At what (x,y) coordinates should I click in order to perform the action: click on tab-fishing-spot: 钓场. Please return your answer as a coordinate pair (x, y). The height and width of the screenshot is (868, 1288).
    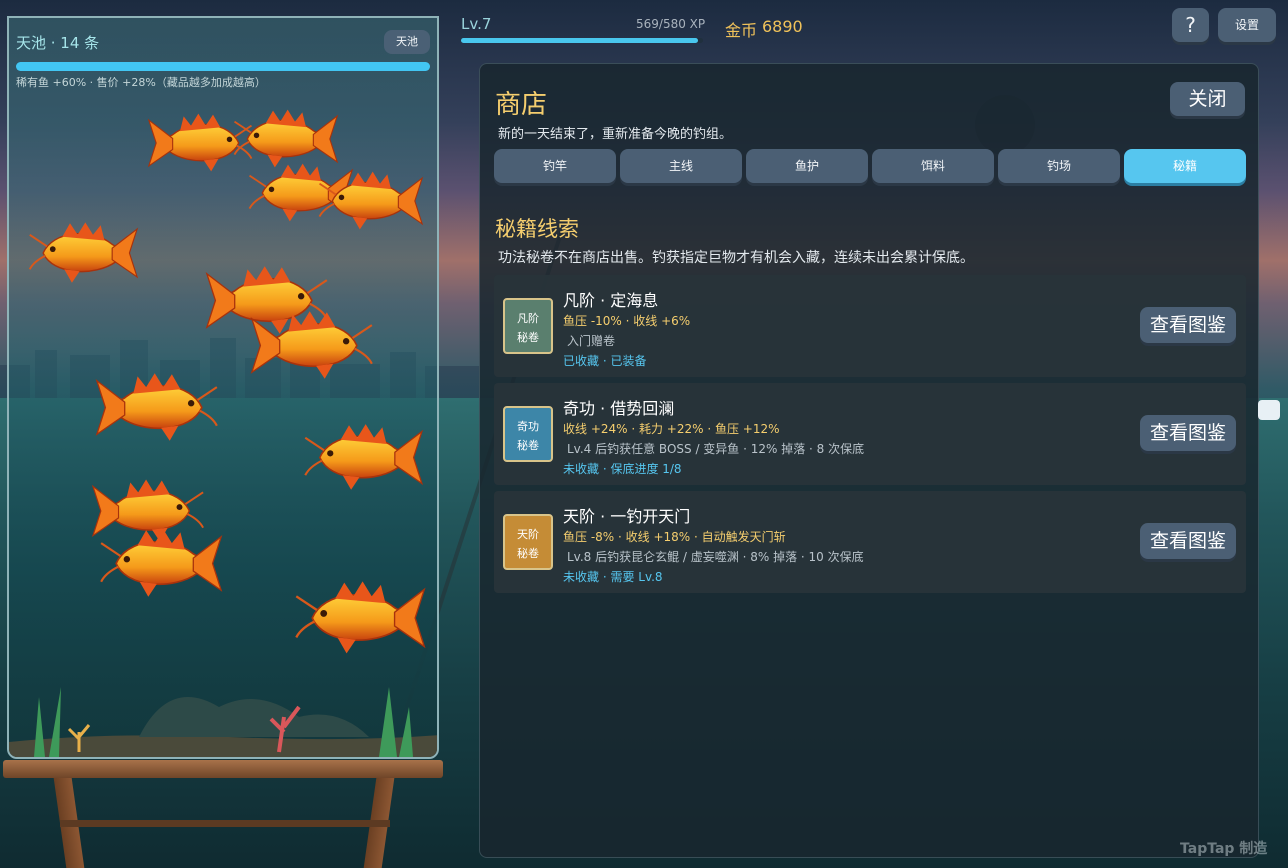
    Looking at the image, I should click on (1059, 166).